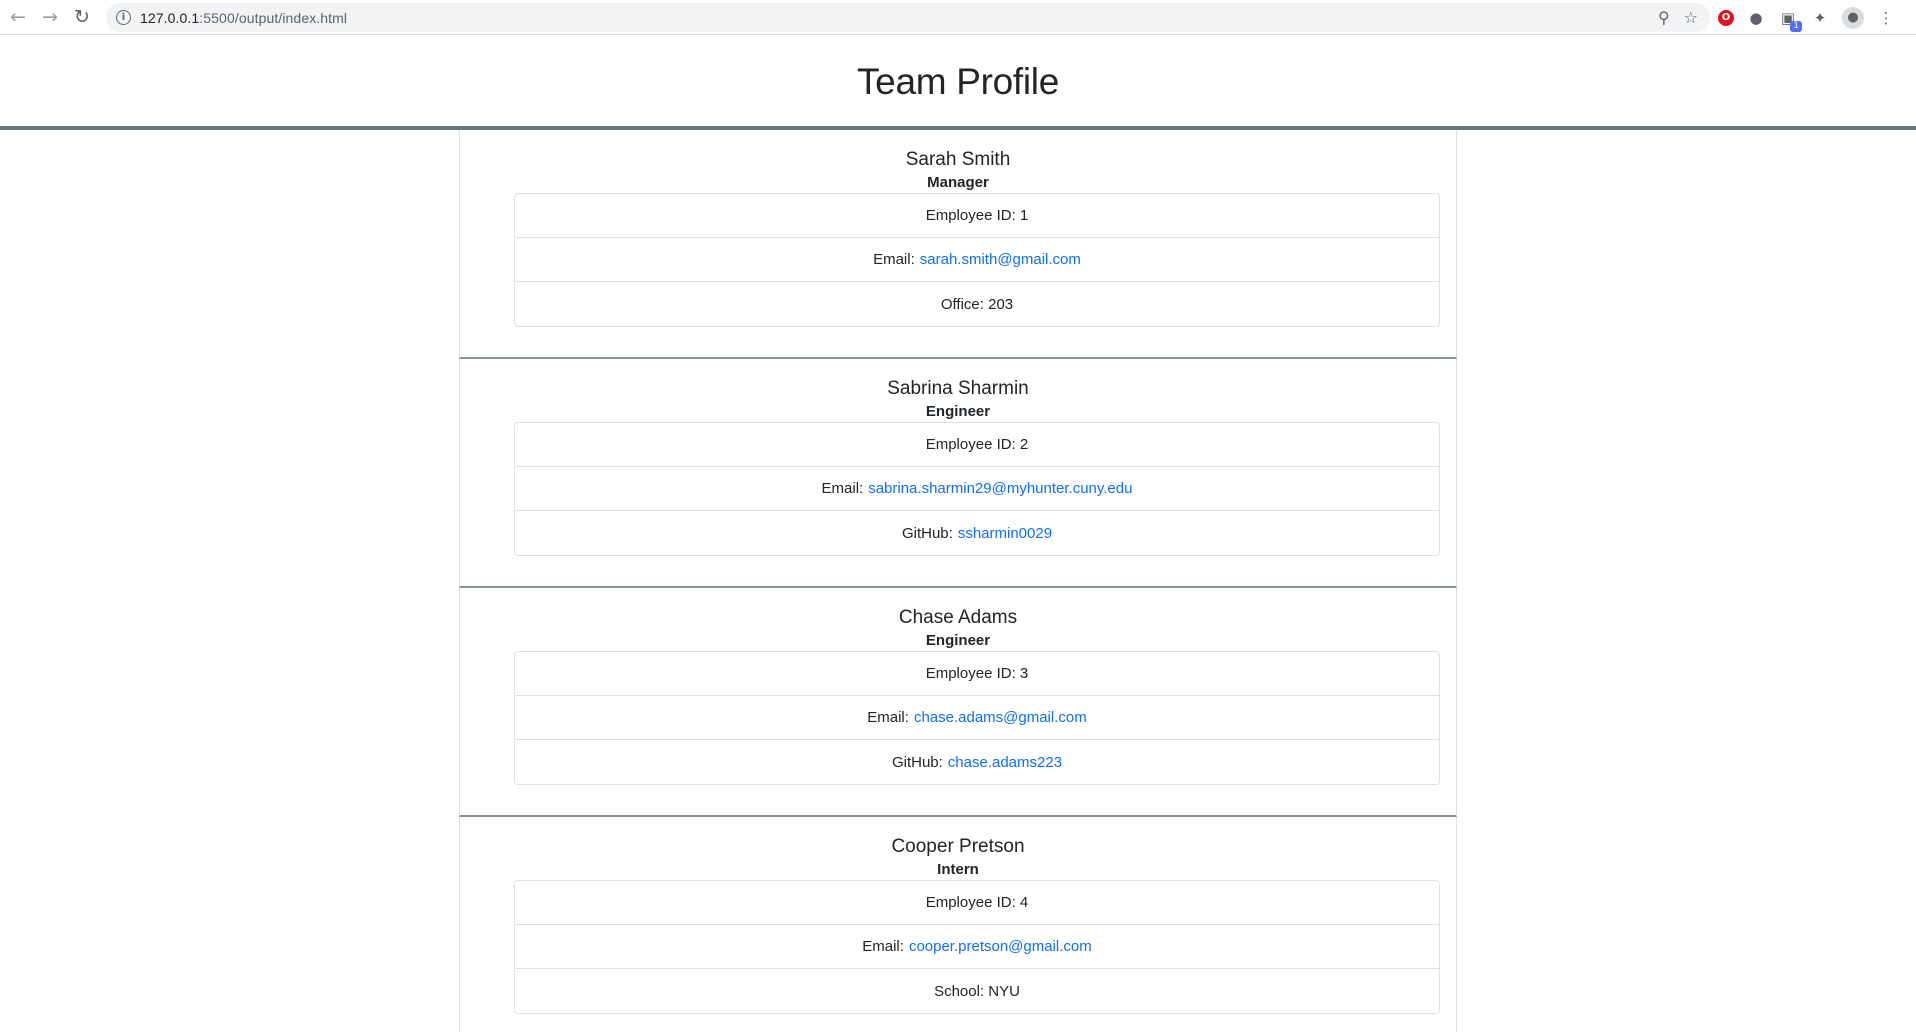 This screenshot has width=1916, height=1032. I want to click on extension-badge: 1, so click(1796, 26).